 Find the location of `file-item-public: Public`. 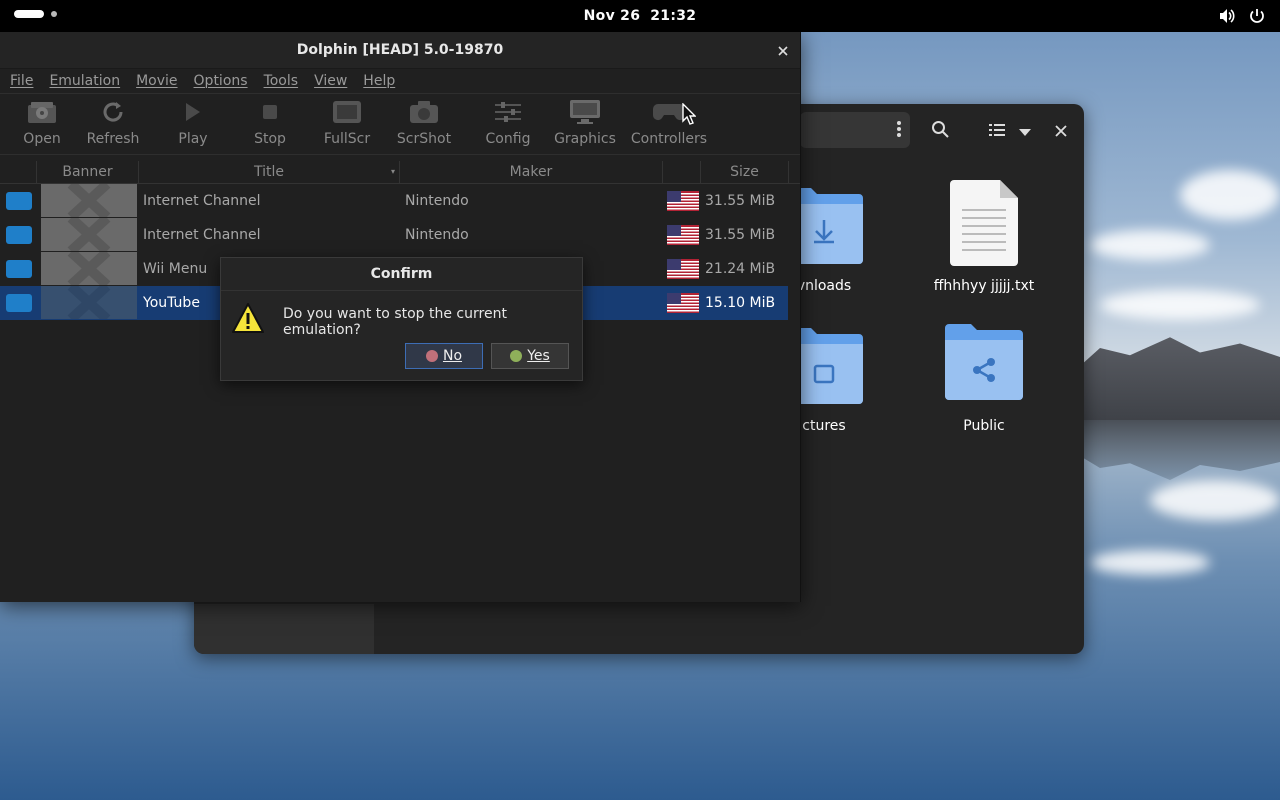

file-item-public: Public is located at coordinates (984, 377).